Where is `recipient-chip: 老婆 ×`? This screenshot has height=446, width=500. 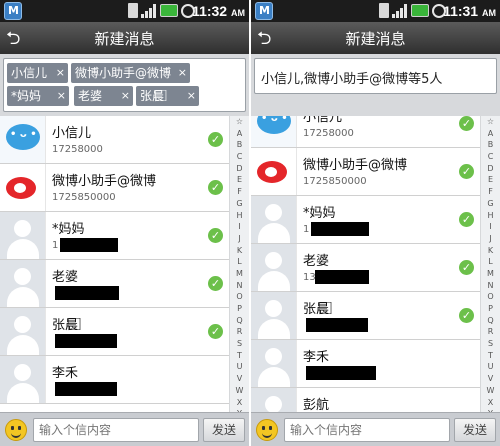 recipient-chip: 老婆 × is located at coordinates (103, 96).